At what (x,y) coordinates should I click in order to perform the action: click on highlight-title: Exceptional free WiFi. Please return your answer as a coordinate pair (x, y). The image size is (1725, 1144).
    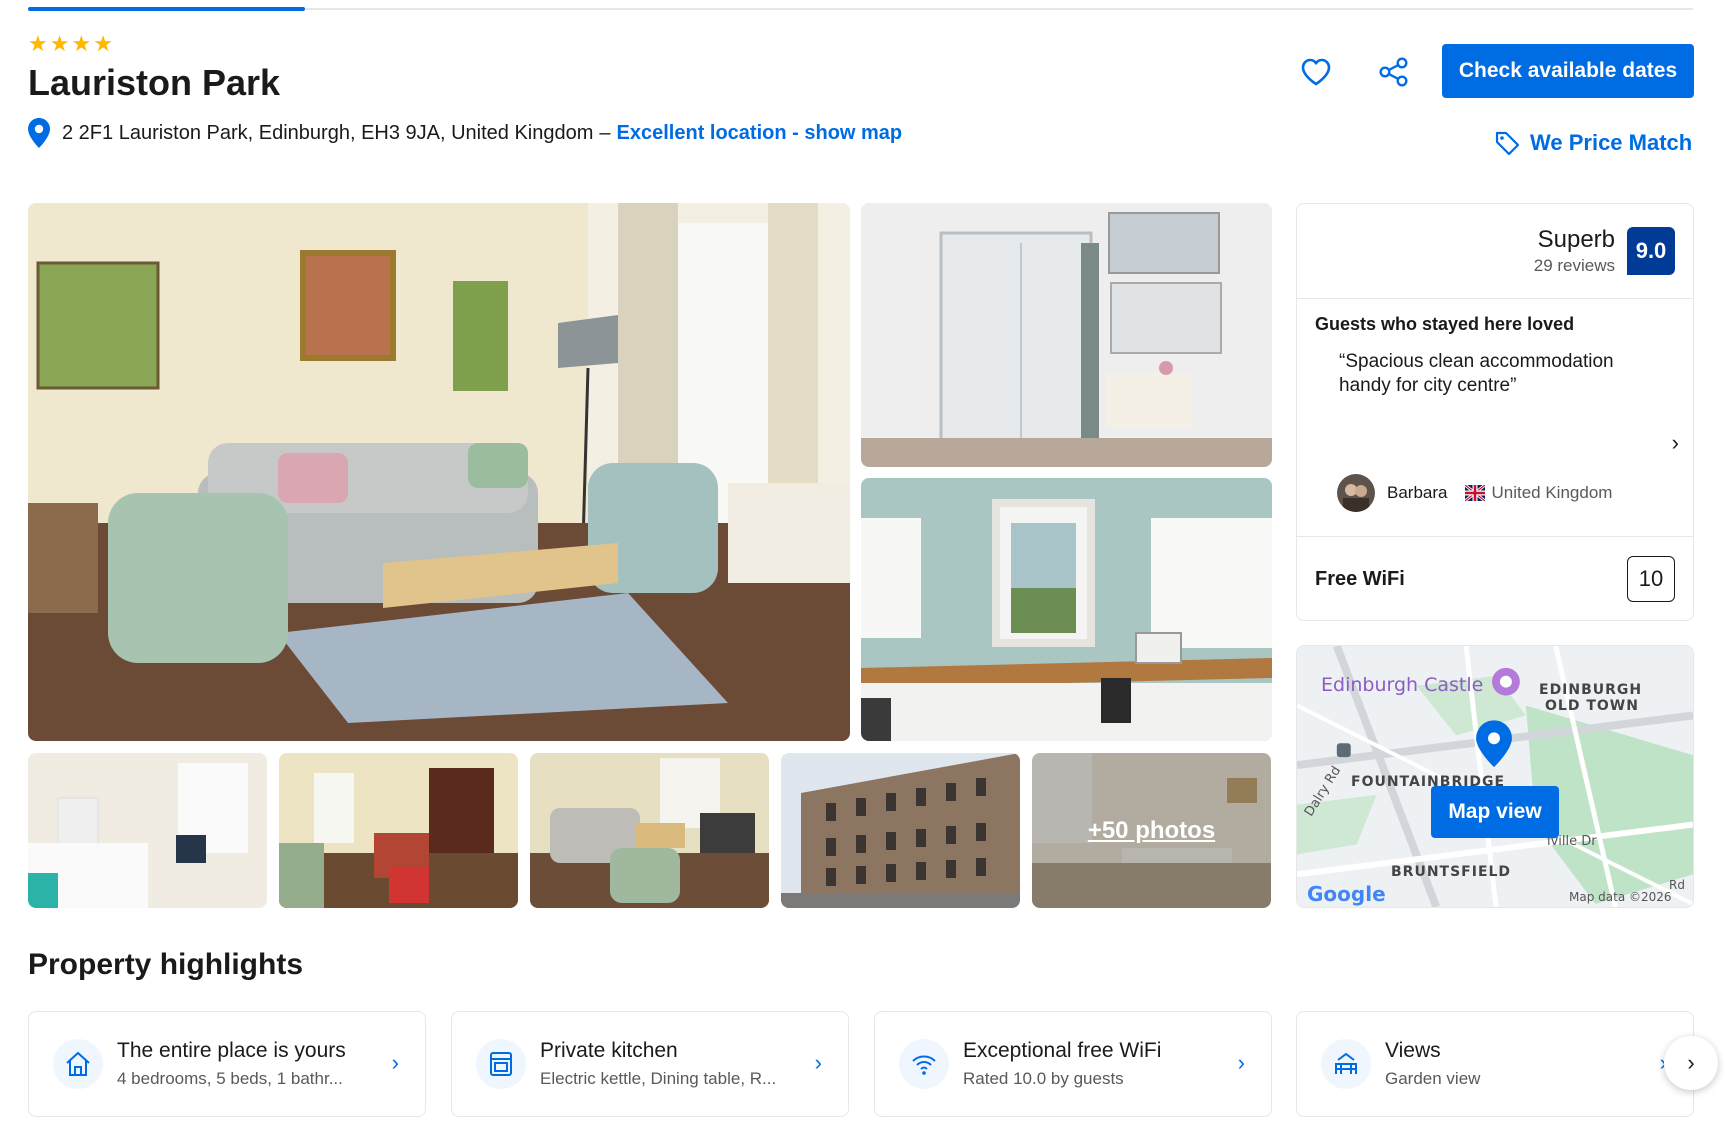
    Looking at the image, I should click on (1062, 1050).